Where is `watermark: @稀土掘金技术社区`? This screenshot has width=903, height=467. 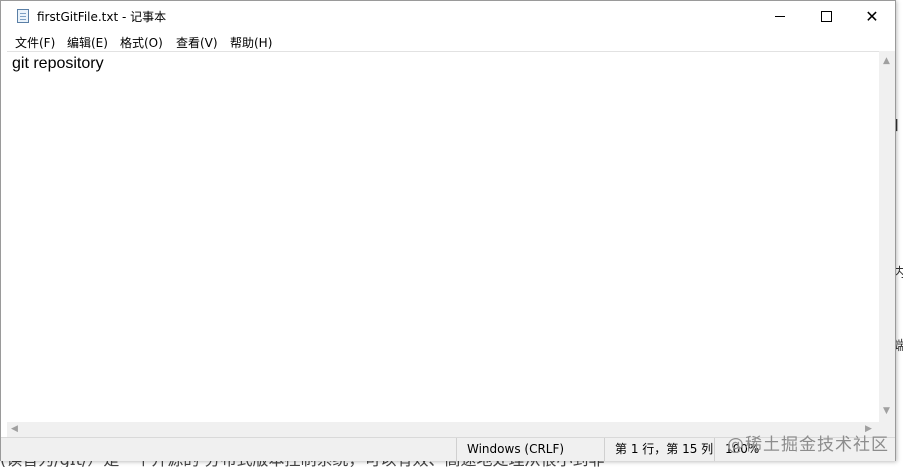 watermark: @稀土掘金技术社区 is located at coordinates (808, 445).